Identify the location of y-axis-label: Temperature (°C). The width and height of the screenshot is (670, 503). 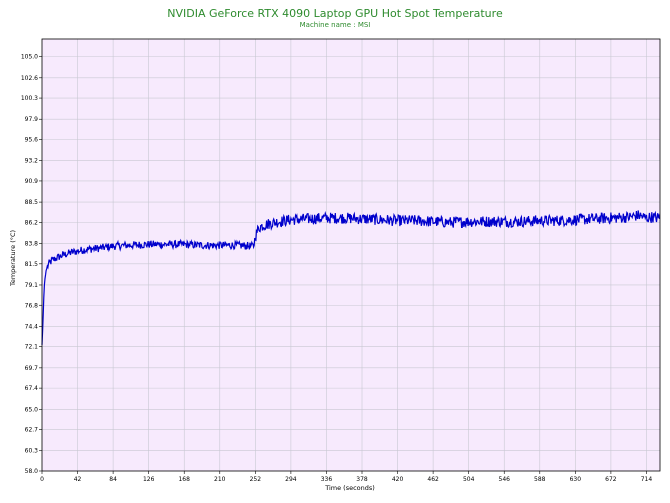
(13, 258).